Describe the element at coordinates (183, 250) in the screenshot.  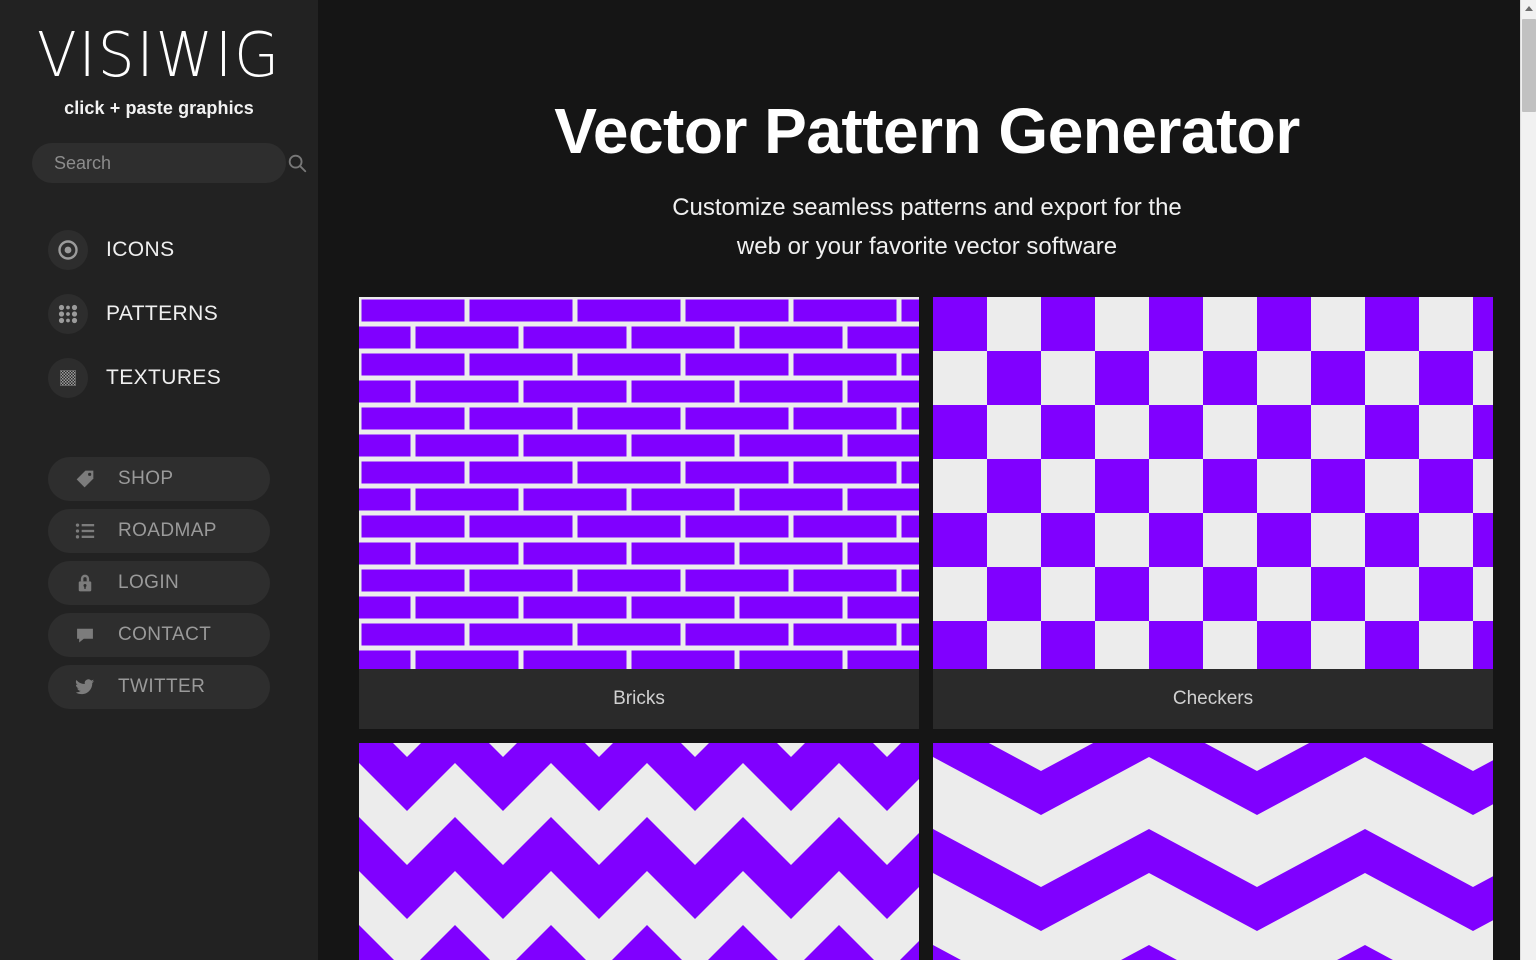
I see `sidebar-item-icons: ICONS` at that location.